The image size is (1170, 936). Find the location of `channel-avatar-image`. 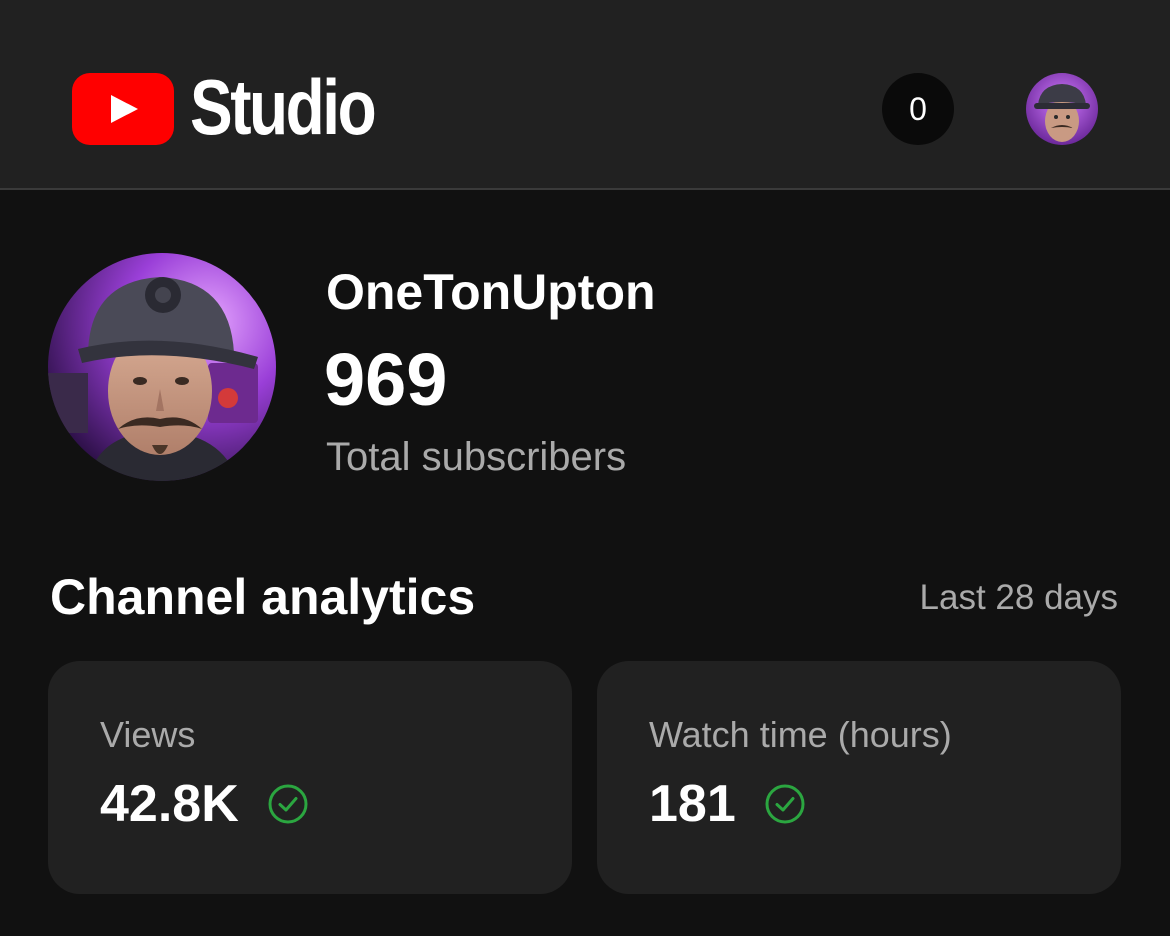

channel-avatar-image is located at coordinates (162, 367).